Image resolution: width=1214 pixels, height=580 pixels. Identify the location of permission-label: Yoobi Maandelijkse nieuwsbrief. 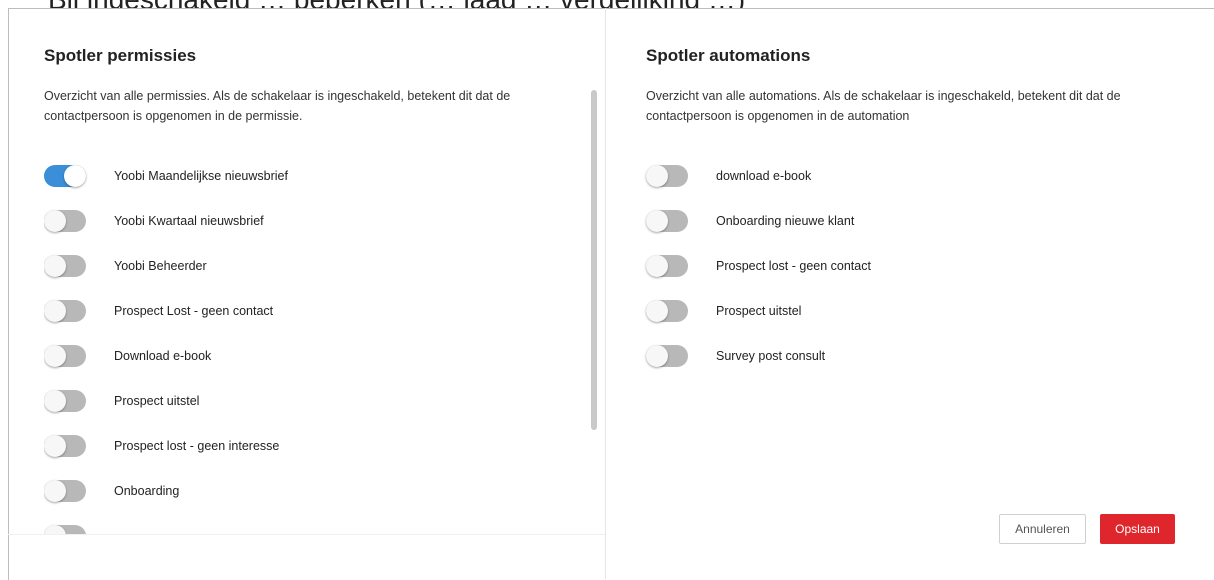
(201, 176).